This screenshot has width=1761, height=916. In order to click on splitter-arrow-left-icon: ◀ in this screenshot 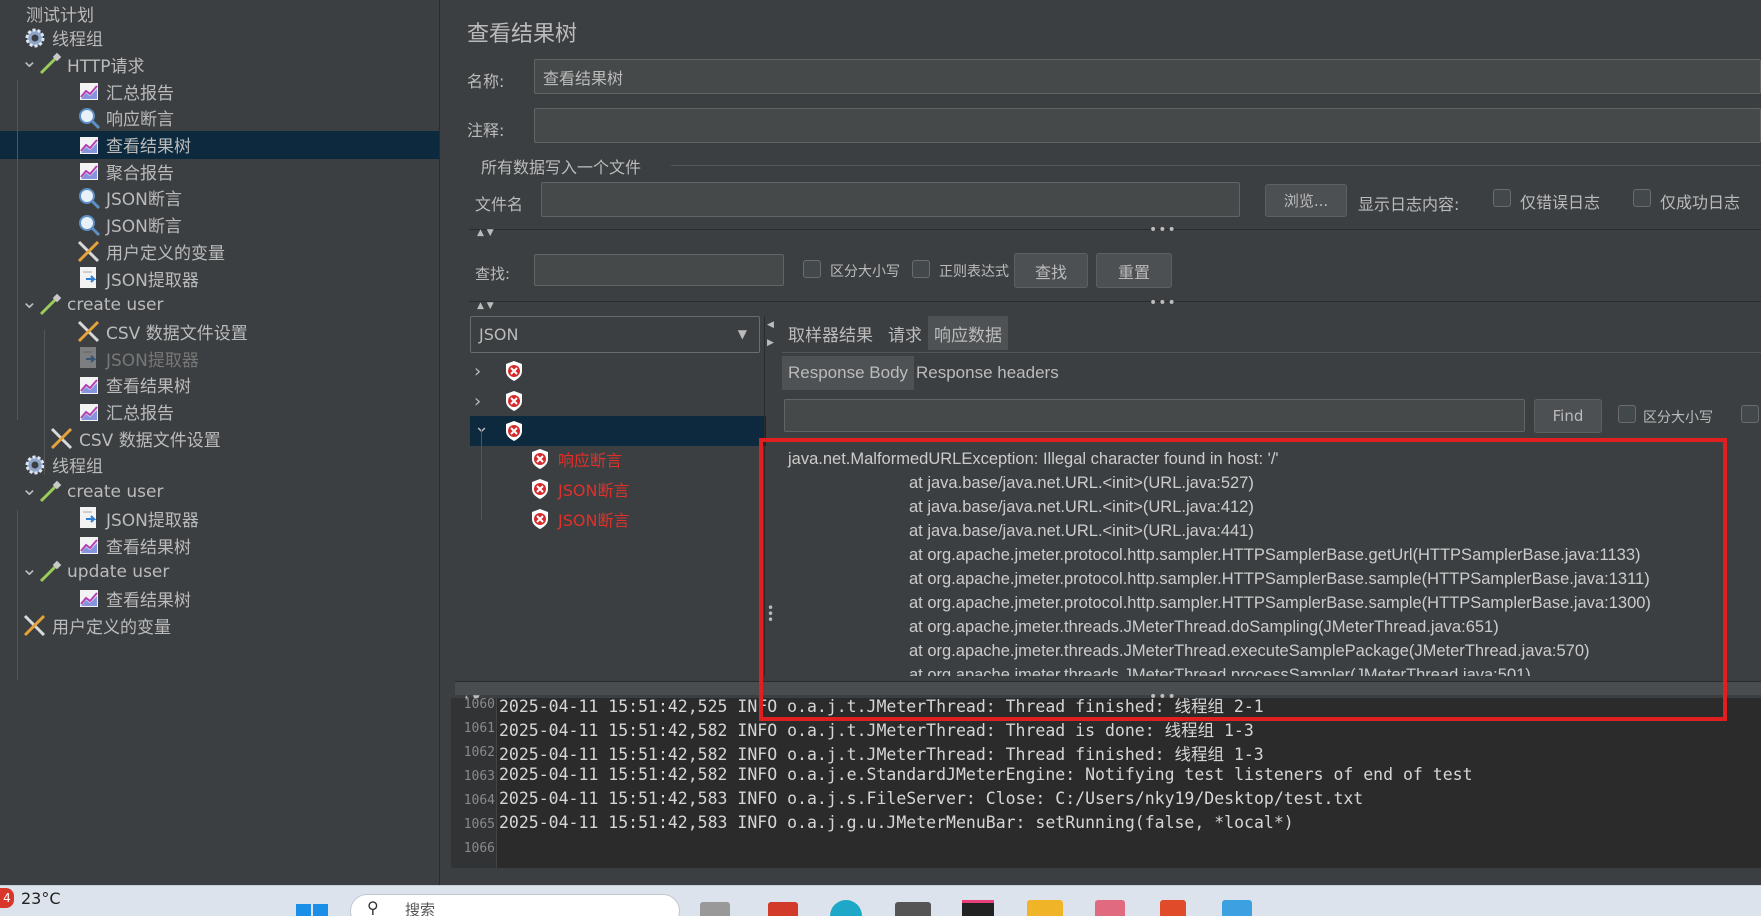, I will do `click(770, 325)`.